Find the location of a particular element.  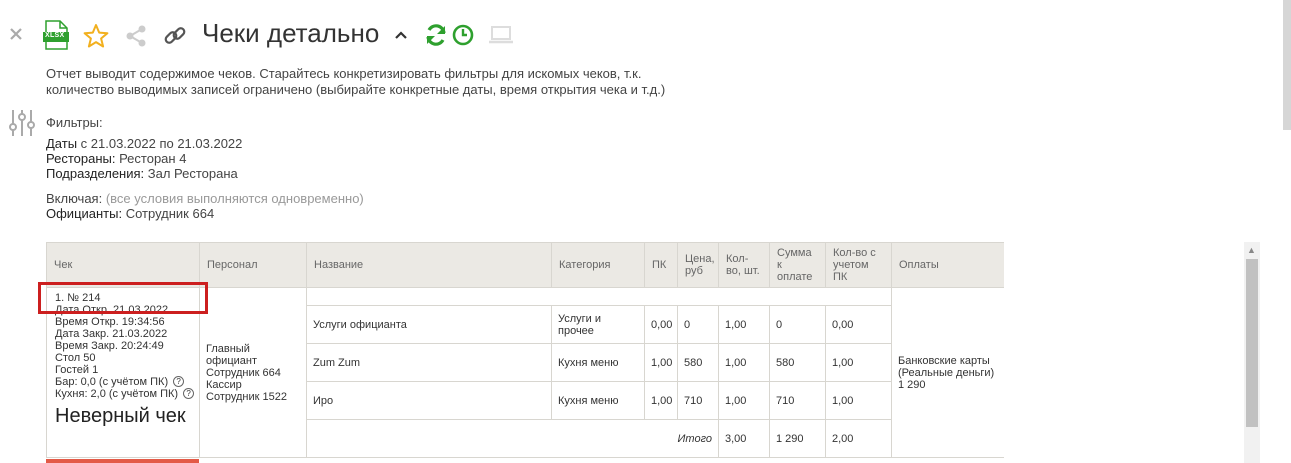

scroll-thumb is located at coordinates (1252, 343).